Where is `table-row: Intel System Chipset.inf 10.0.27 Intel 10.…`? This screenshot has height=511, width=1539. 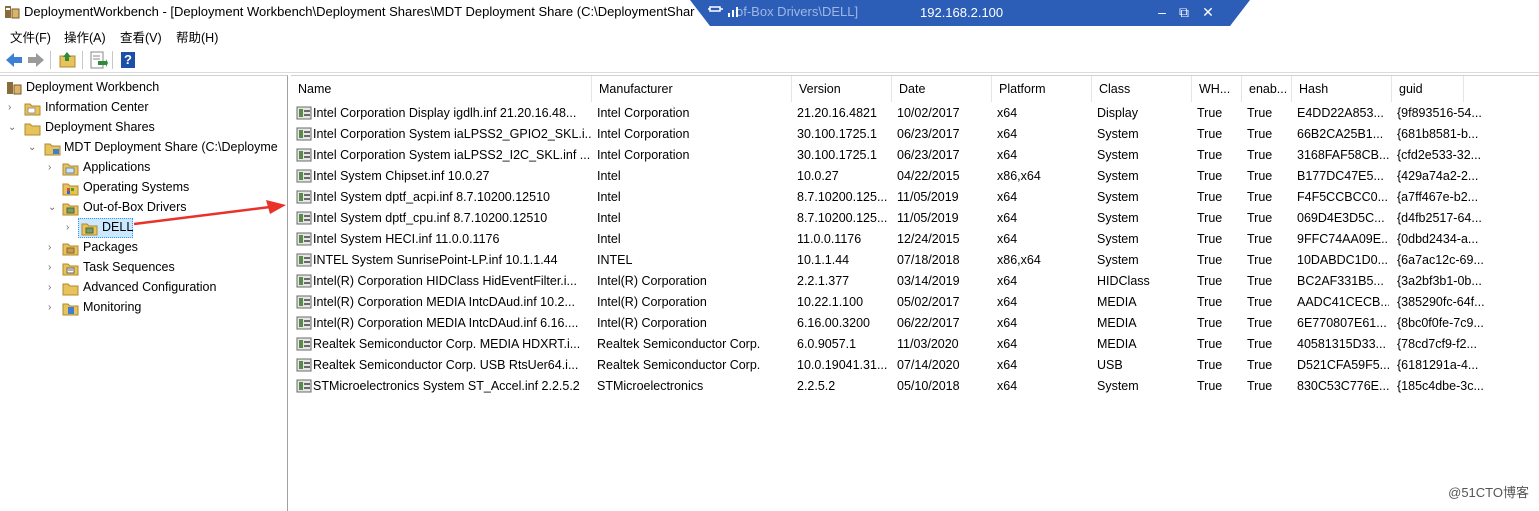
table-row: Intel System Chipset.inf 10.0.27 Intel 10.… is located at coordinates (891, 176).